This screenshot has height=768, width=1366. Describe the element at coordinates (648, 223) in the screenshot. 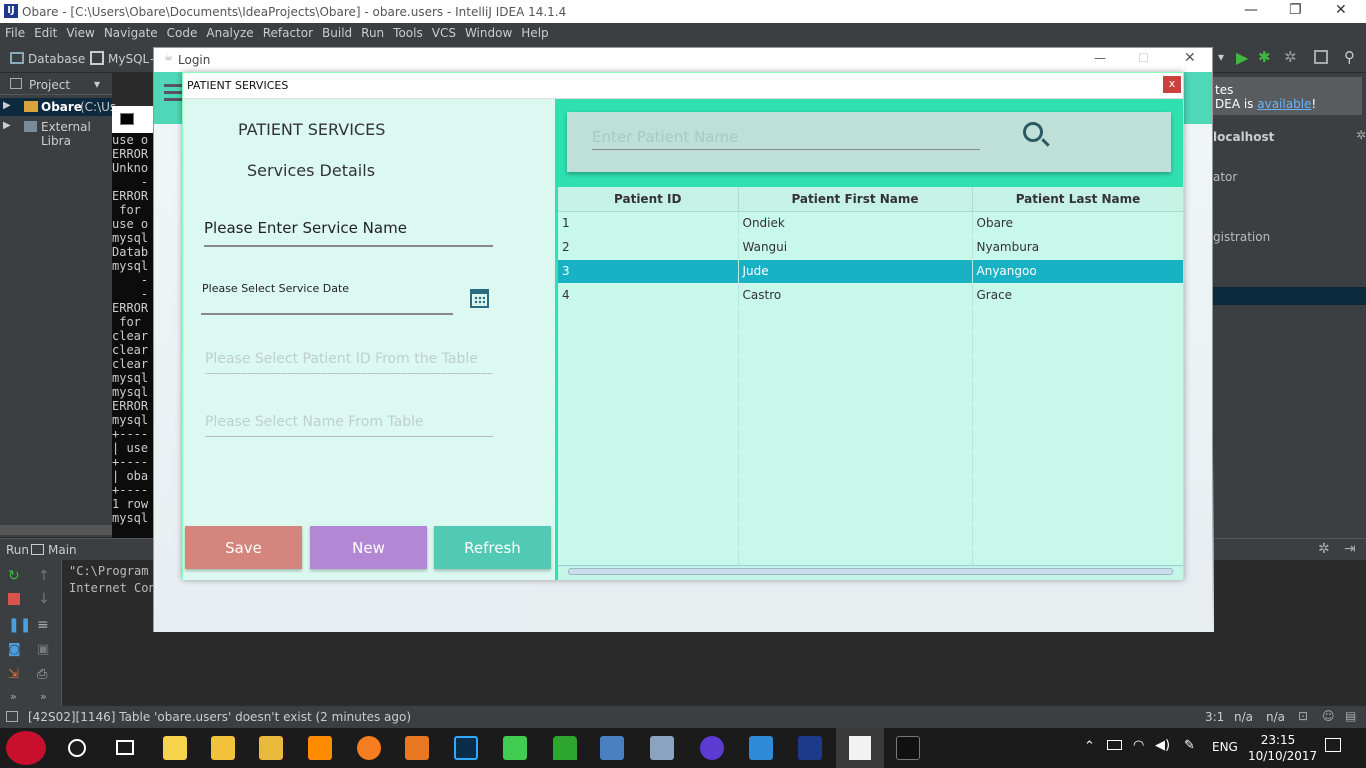

I see `cell-id: 1` at that location.